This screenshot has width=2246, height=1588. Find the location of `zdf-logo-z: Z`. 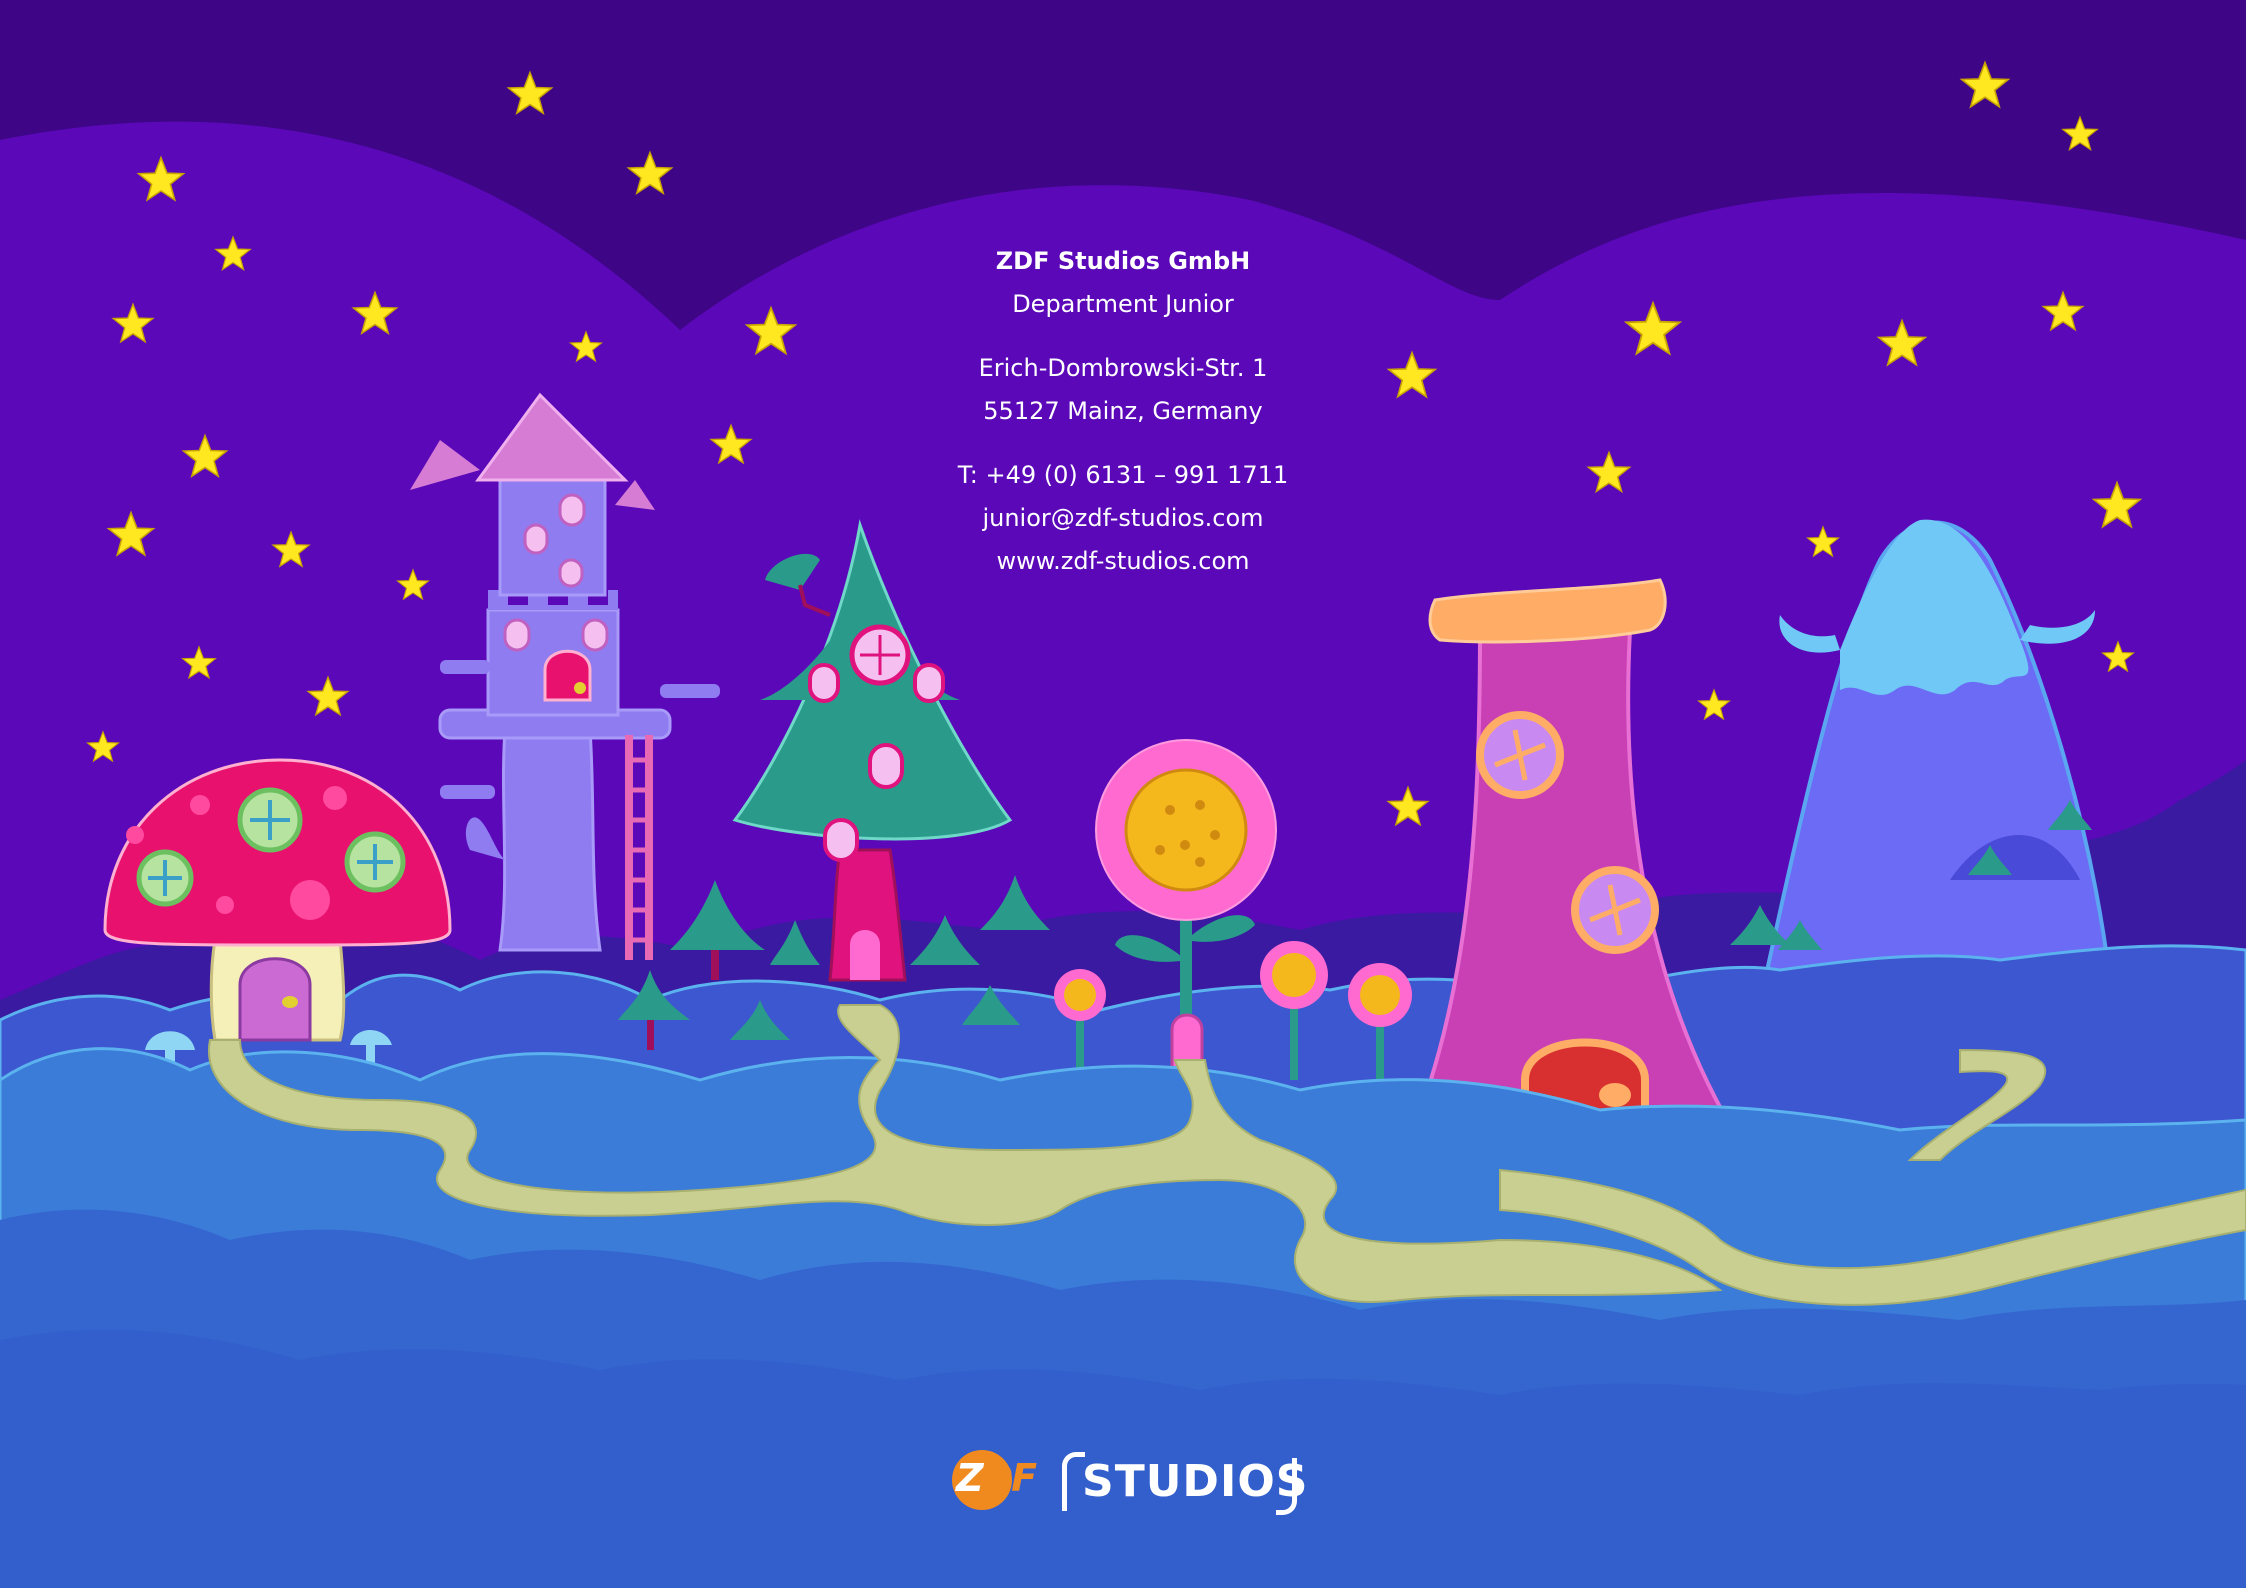

zdf-logo-z: Z is located at coordinates (970, 1478).